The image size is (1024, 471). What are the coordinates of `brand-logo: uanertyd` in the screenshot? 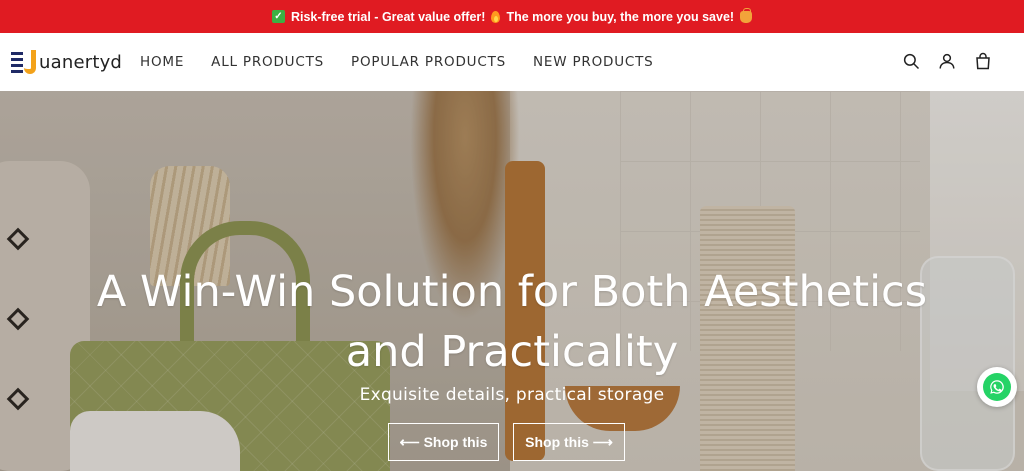 It's located at (66, 62).